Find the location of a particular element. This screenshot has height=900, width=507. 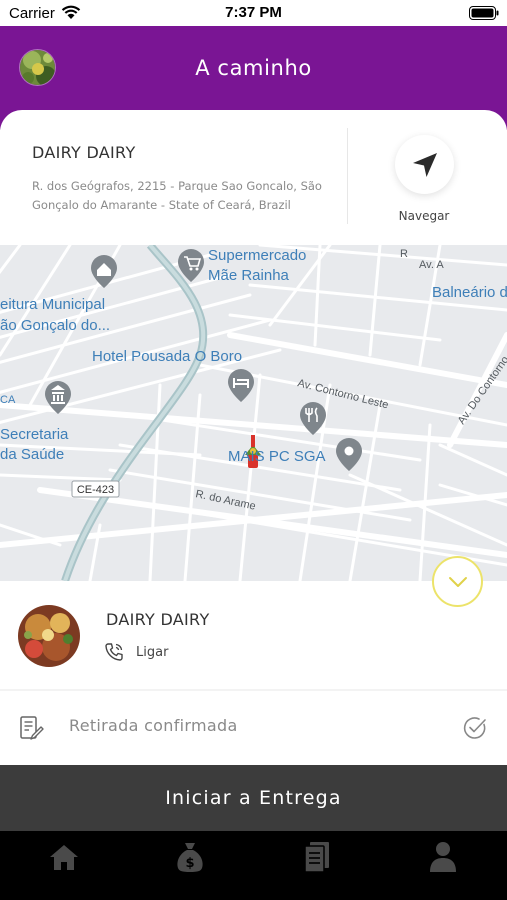

tab-profile is located at coordinates (443, 857).